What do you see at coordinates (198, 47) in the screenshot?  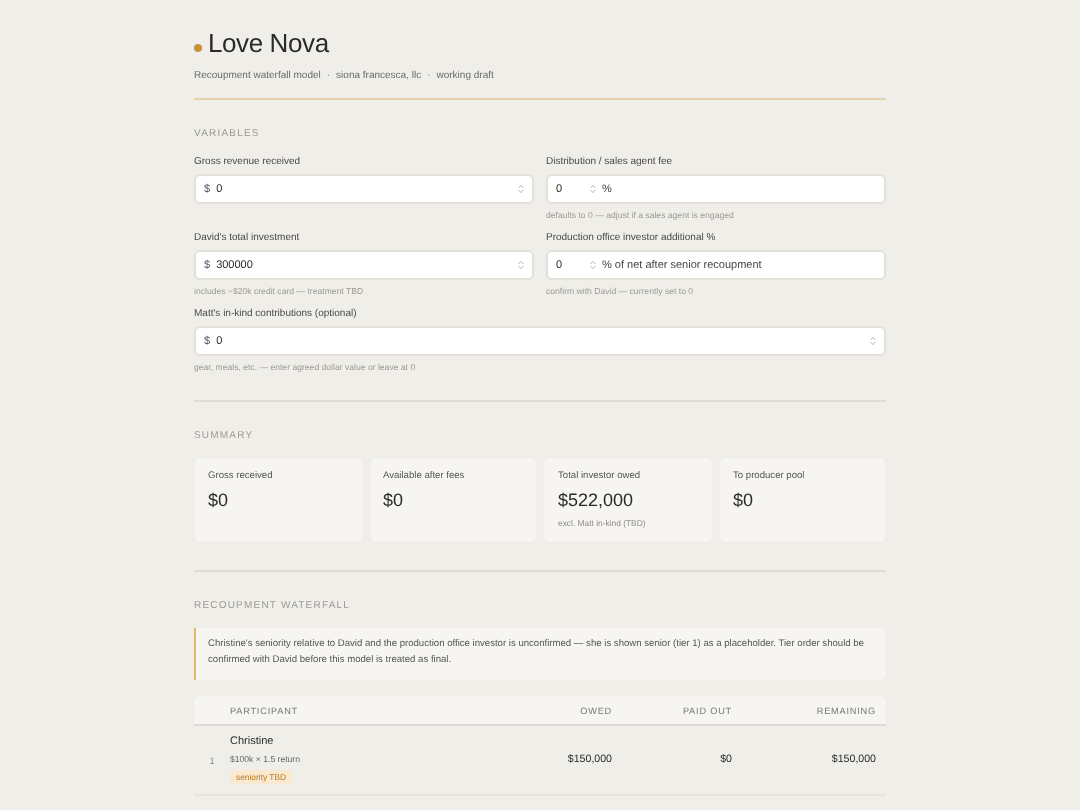 I see `status-dot` at bounding box center [198, 47].